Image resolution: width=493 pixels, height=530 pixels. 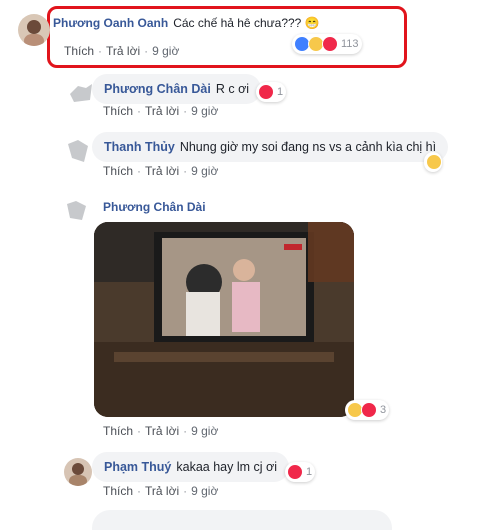 What do you see at coordinates (383, 410) in the screenshot?
I see `reaction-count: 3` at bounding box center [383, 410].